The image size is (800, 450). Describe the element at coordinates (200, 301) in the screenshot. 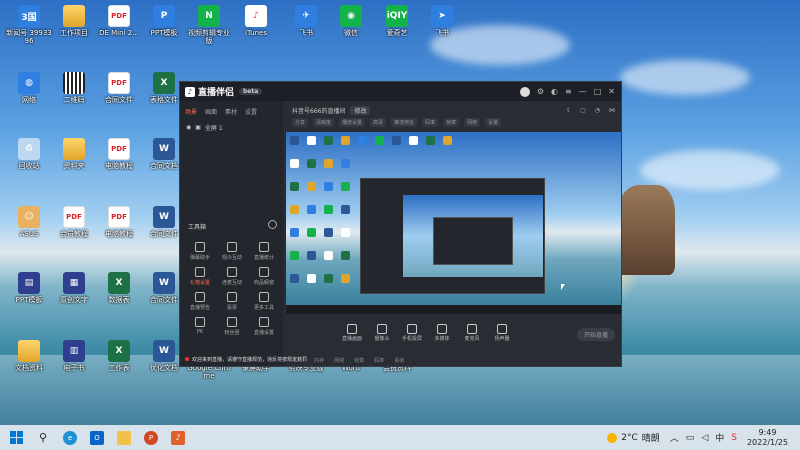

I see `tool-item: 直播预告` at that location.